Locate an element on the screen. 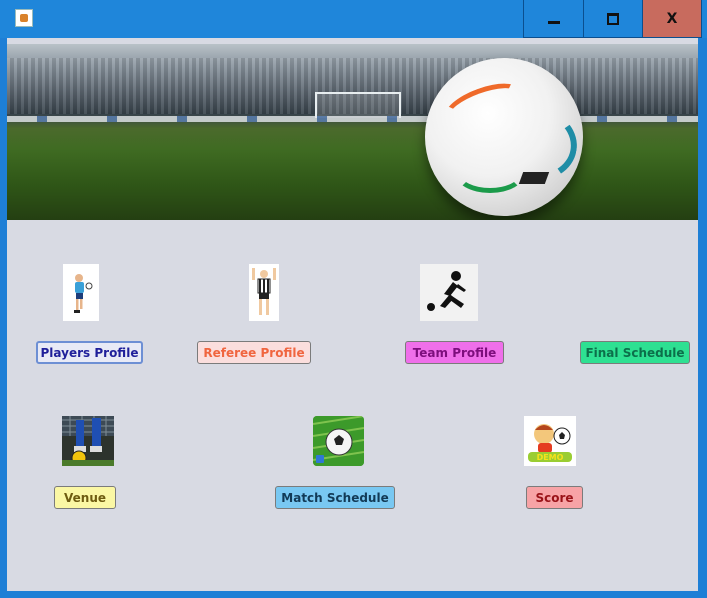 The width and height of the screenshot is (707, 598). players-profile-button: Players Profile is located at coordinates (89, 352).